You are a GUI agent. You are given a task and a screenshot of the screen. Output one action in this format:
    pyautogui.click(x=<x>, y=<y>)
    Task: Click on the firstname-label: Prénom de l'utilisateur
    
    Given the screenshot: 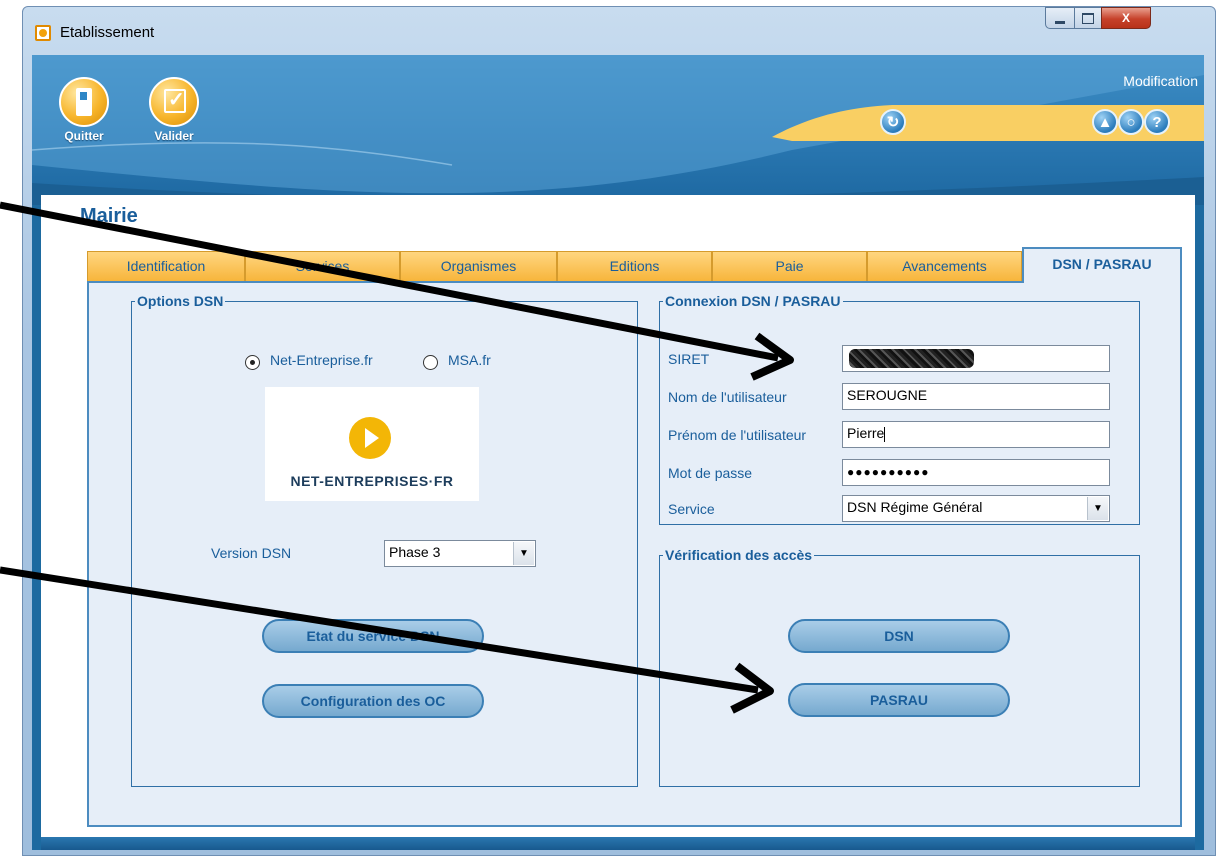 What is the action you would take?
    pyautogui.click(x=737, y=435)
    